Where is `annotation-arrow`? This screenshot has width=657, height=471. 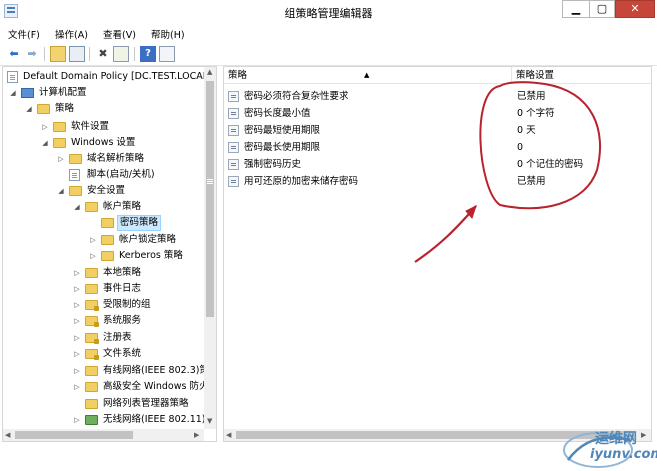 annotation-arrow is located at coordinates (445, 234).